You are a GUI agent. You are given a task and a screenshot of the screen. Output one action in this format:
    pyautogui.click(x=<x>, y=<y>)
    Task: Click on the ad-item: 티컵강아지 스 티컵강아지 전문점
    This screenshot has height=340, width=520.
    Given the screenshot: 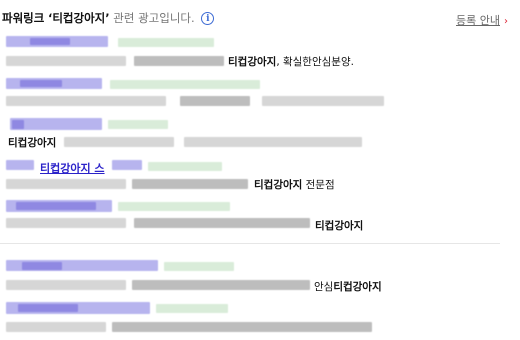 What is the action you would take?
    pyautogui.click(x=250, y=178)
    